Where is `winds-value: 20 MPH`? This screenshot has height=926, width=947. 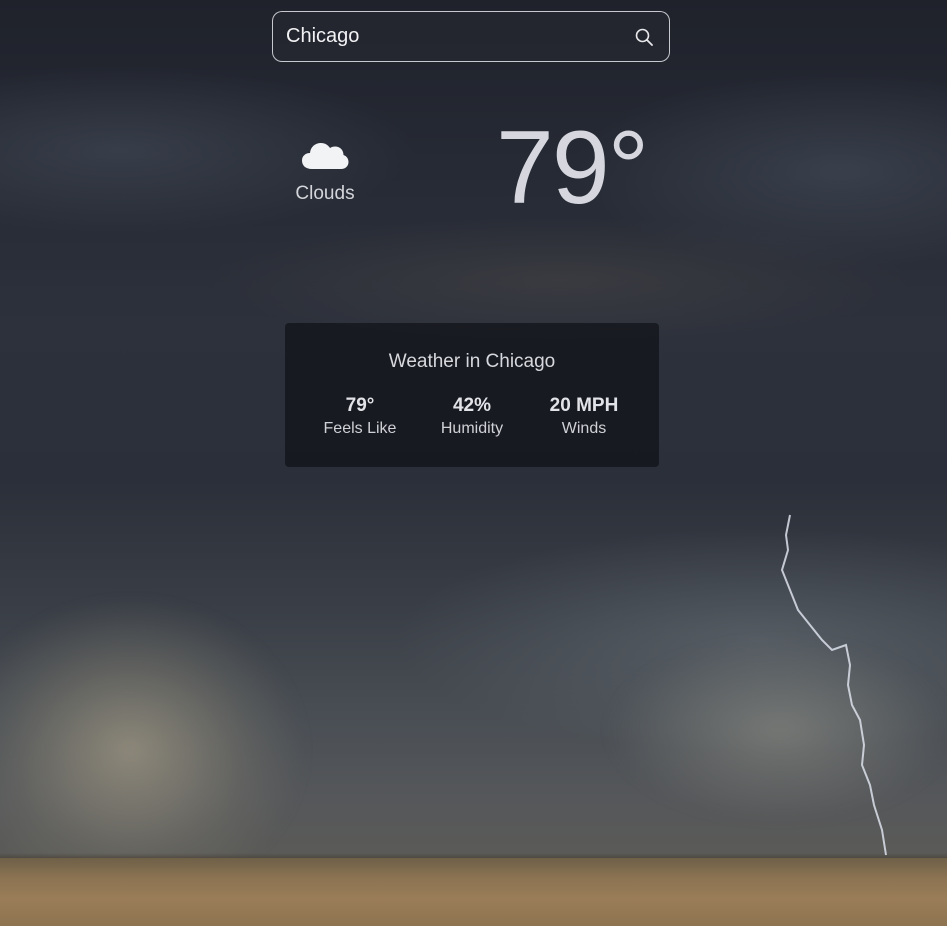 winds-value: 20 MPH is located at coordinates (584, 405).